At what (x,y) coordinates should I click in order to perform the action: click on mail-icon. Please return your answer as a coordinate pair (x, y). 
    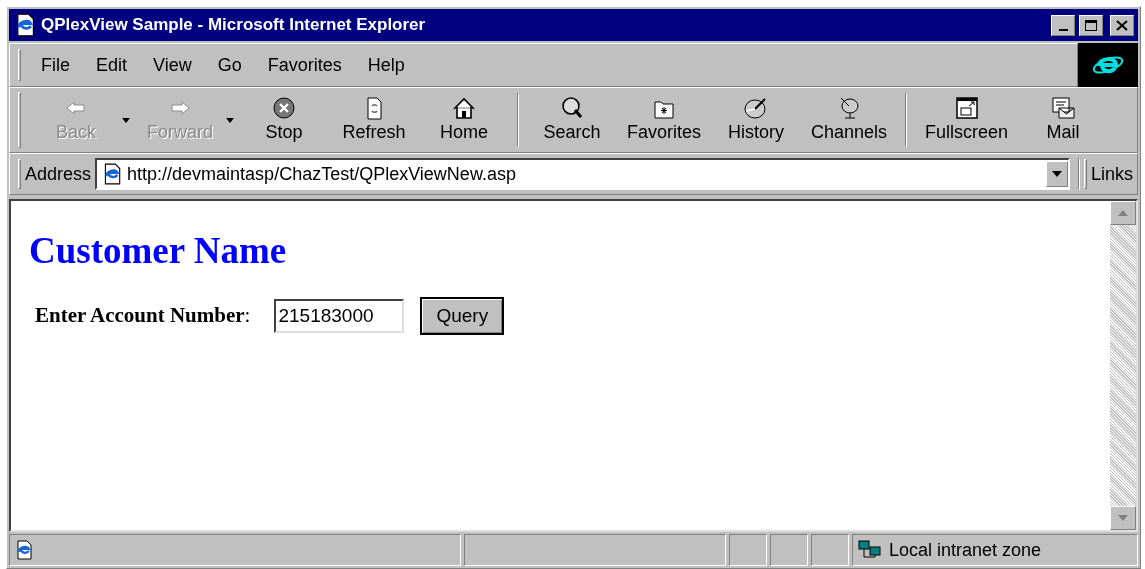
    Looking at the image, I should click on (1063, 108).